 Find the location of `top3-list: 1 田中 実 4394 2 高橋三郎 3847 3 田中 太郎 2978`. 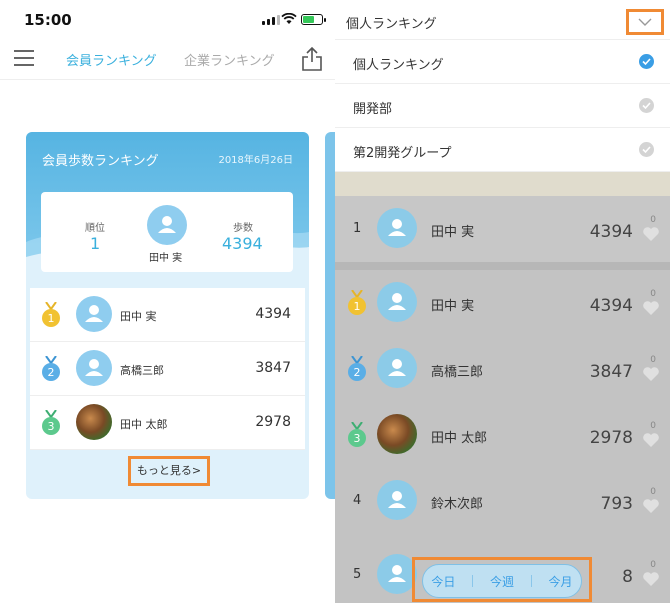

top3-list: 1 田中 実 4394 2 高橋三郎 3847 3 田中 太郎 2978 is located at coordinates (167, 369).